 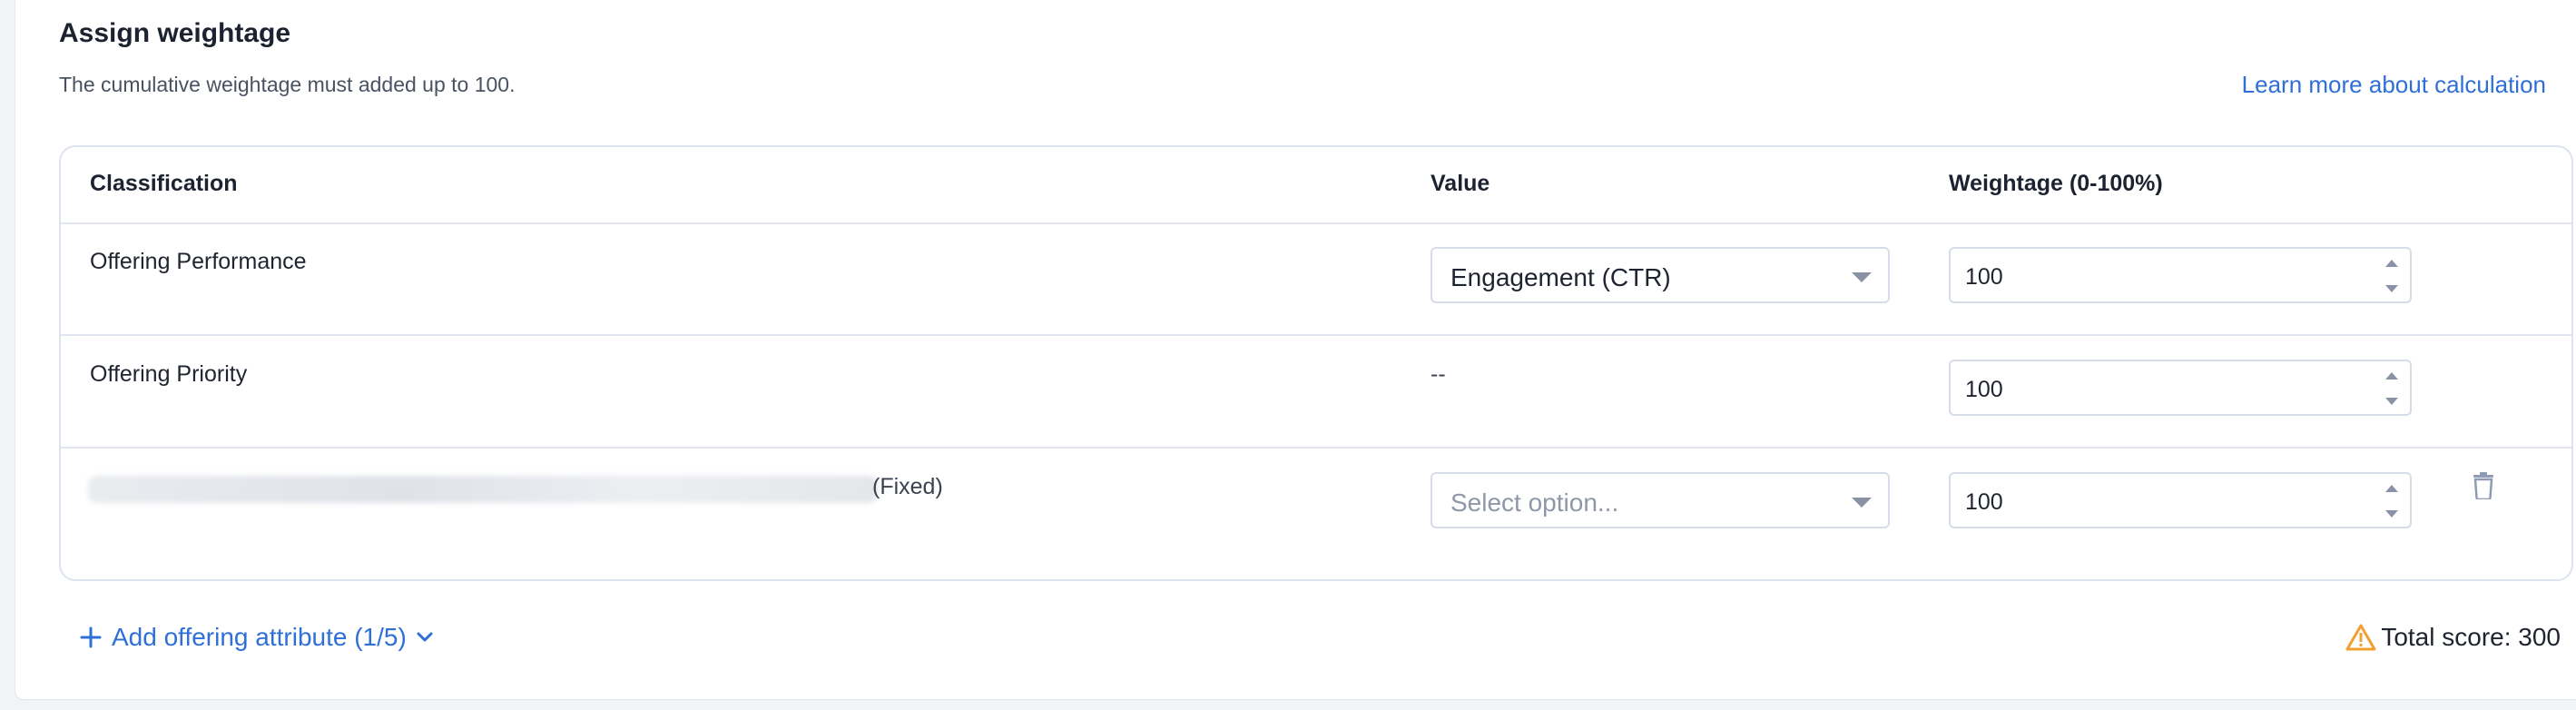 What do you see at coordinates (1984, 277) in the screenshot?
I see `row-1-weightage-value: 100` at bounding box center [1984, 277].